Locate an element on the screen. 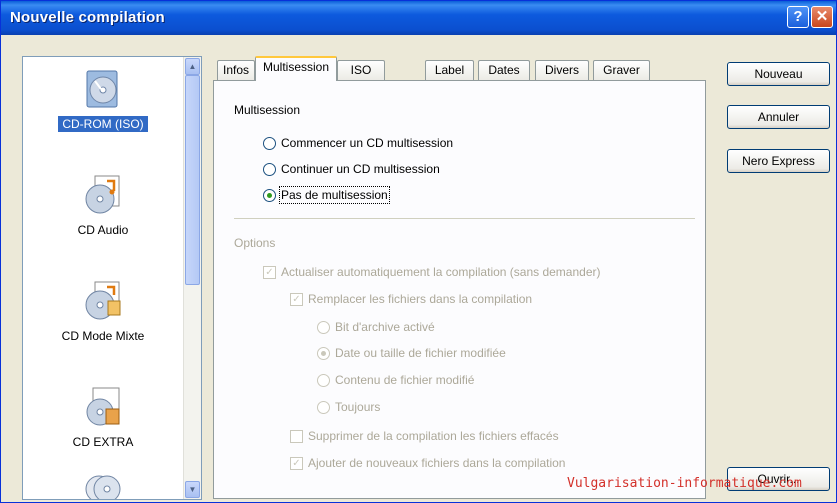 The height and width of the screenshot is (503, 837). checkbox-add-files: ✓ is located at coordinates (296, 463).